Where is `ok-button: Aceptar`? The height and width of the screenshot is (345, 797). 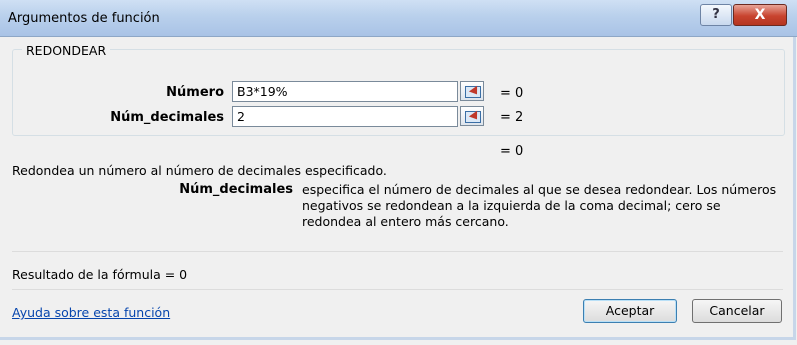 ok-button: Aceptar is located at coordinates (630, 311).